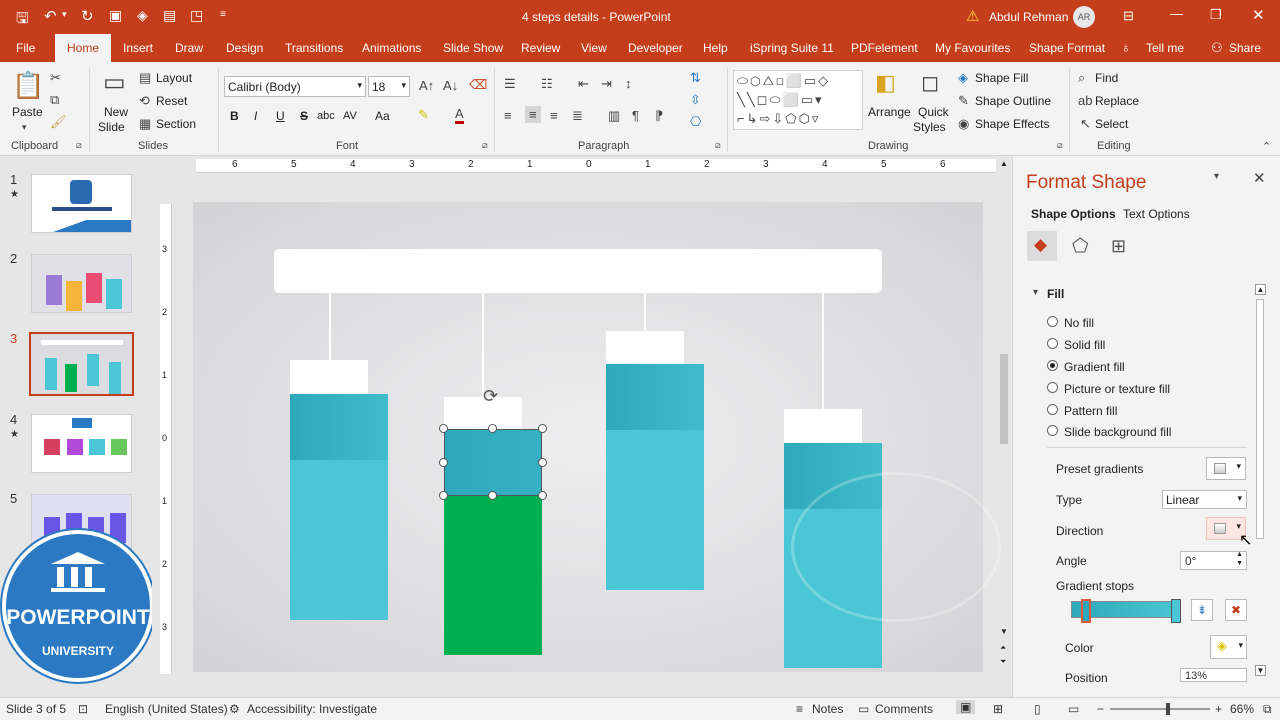 The width and height of the screenshot is (1280, 720). I want to click on customize-qat-icon: ≡, so click(223, 14).